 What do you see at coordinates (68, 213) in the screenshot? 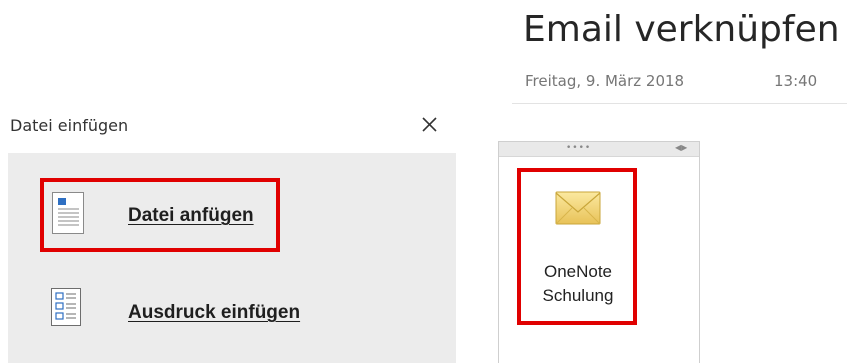
I see `attach-file-icon` at bounding box center [68, 213].